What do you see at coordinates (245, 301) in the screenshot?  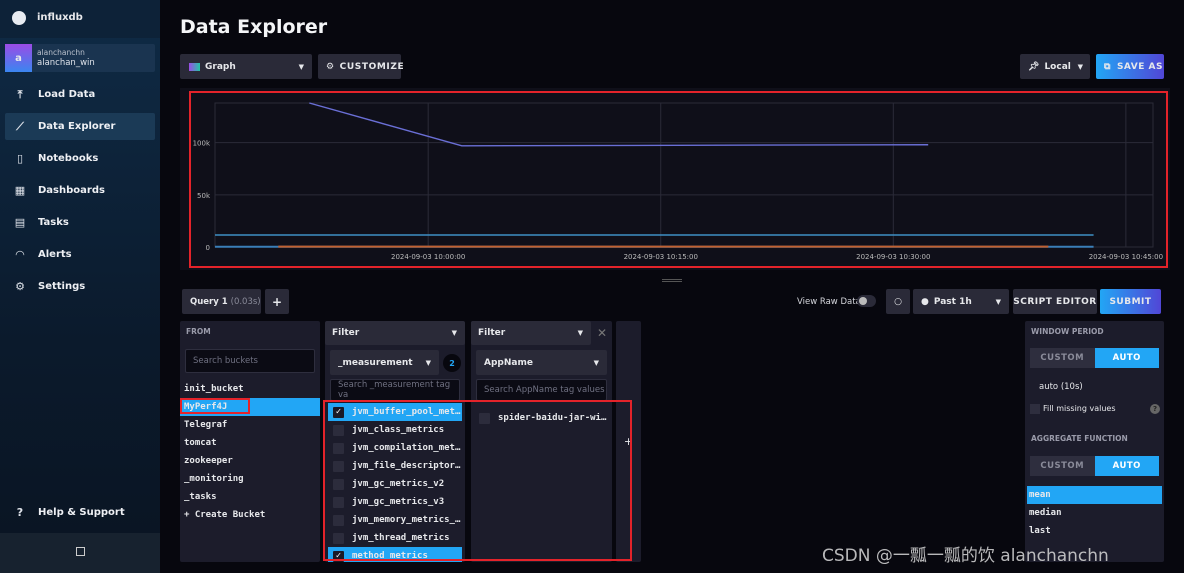 I see `query-time: (0.03s)` at bounding box center [245, 301].